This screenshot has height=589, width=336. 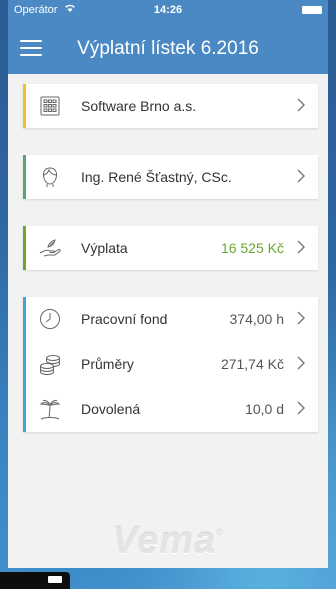 What do you see at coordinates (220, 533) in the screenshot?
I see `registered-mark: ®` at bounding box center [220, 533].